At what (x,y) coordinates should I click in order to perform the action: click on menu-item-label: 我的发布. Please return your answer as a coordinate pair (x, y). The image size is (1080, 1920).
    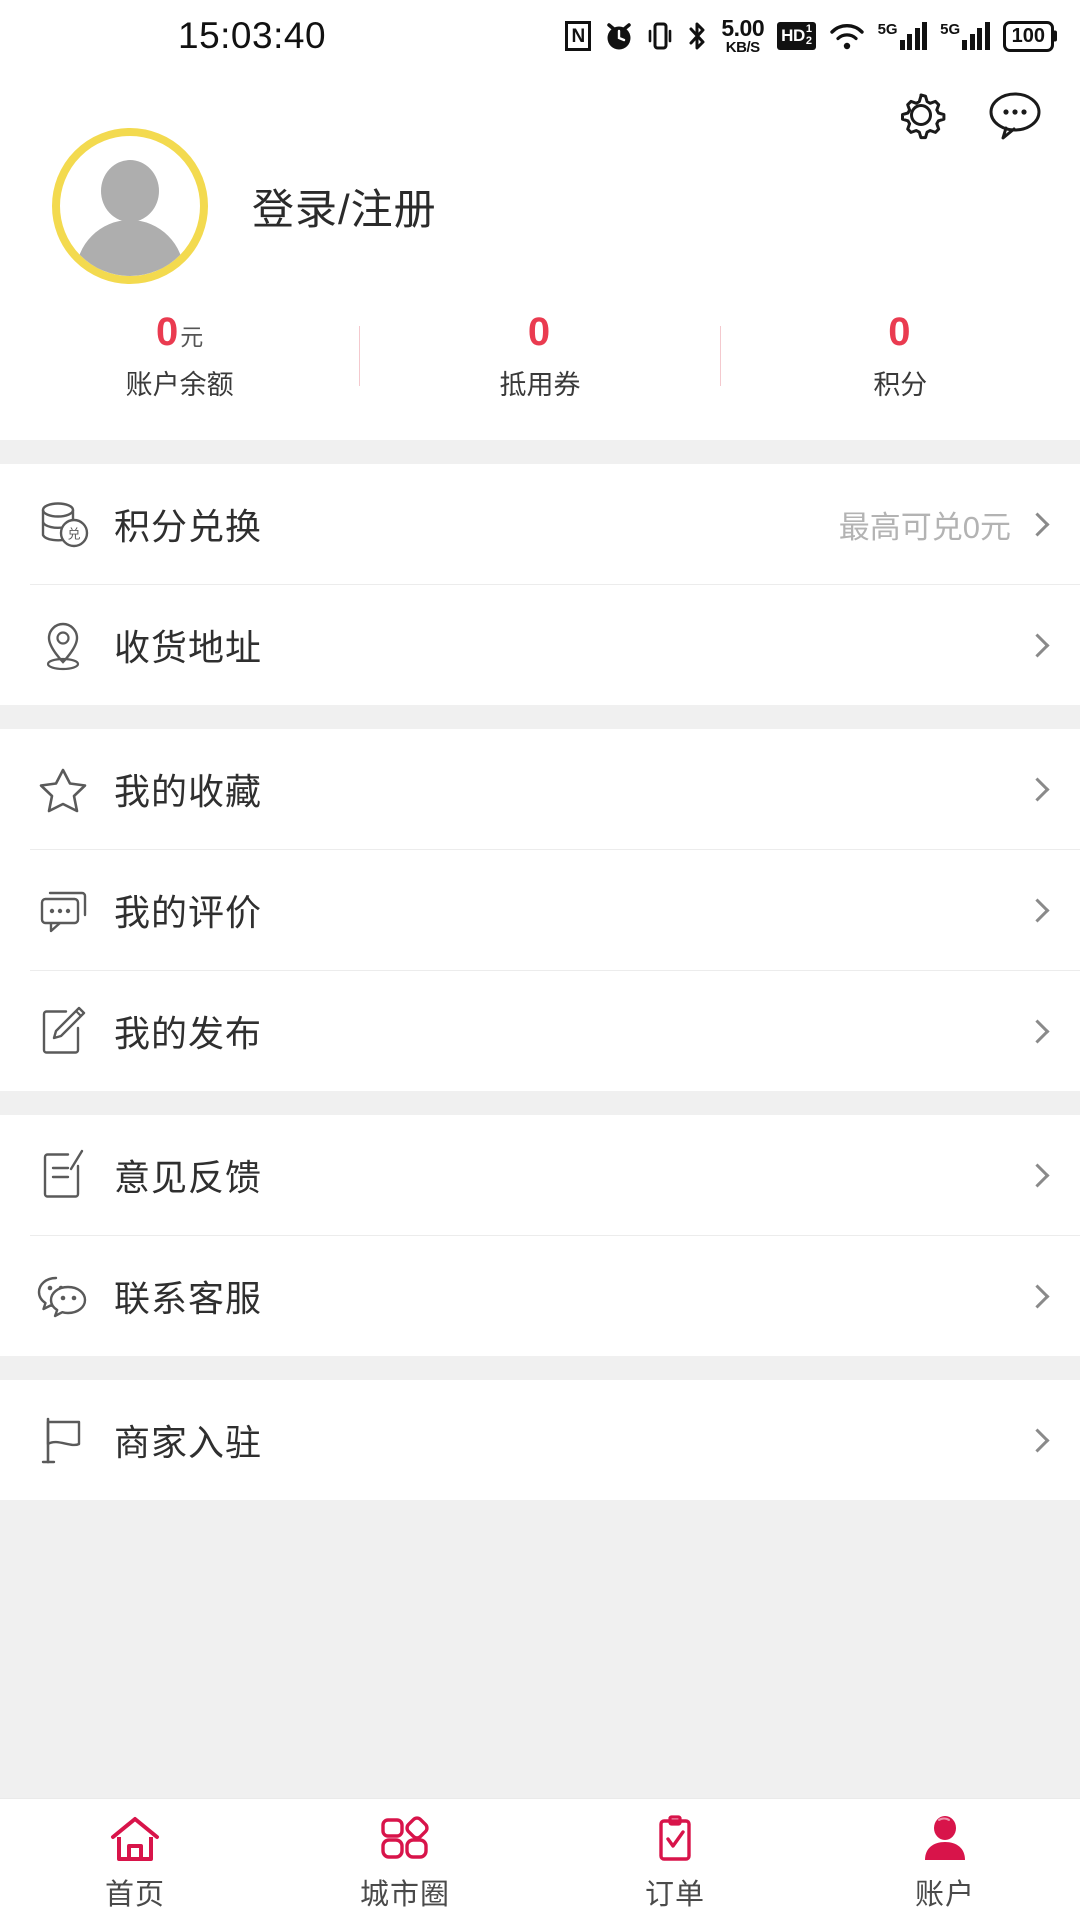
    Looking at the image, I should click on (188, 1033).